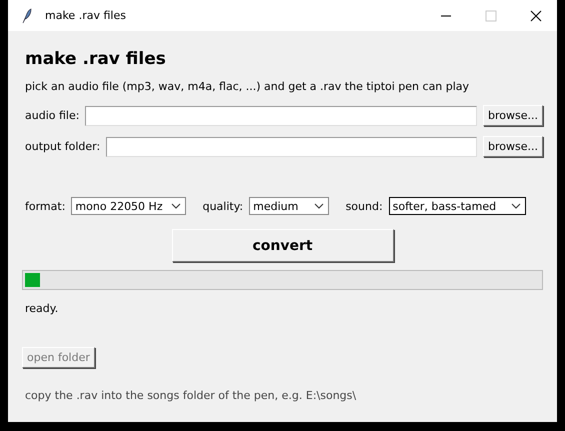 The width and height of the screenshot is (565, 431). What do you see at coordinates (27, 16) in the screenshot?
I see `feather-icon` at bounding box center [27, 16].